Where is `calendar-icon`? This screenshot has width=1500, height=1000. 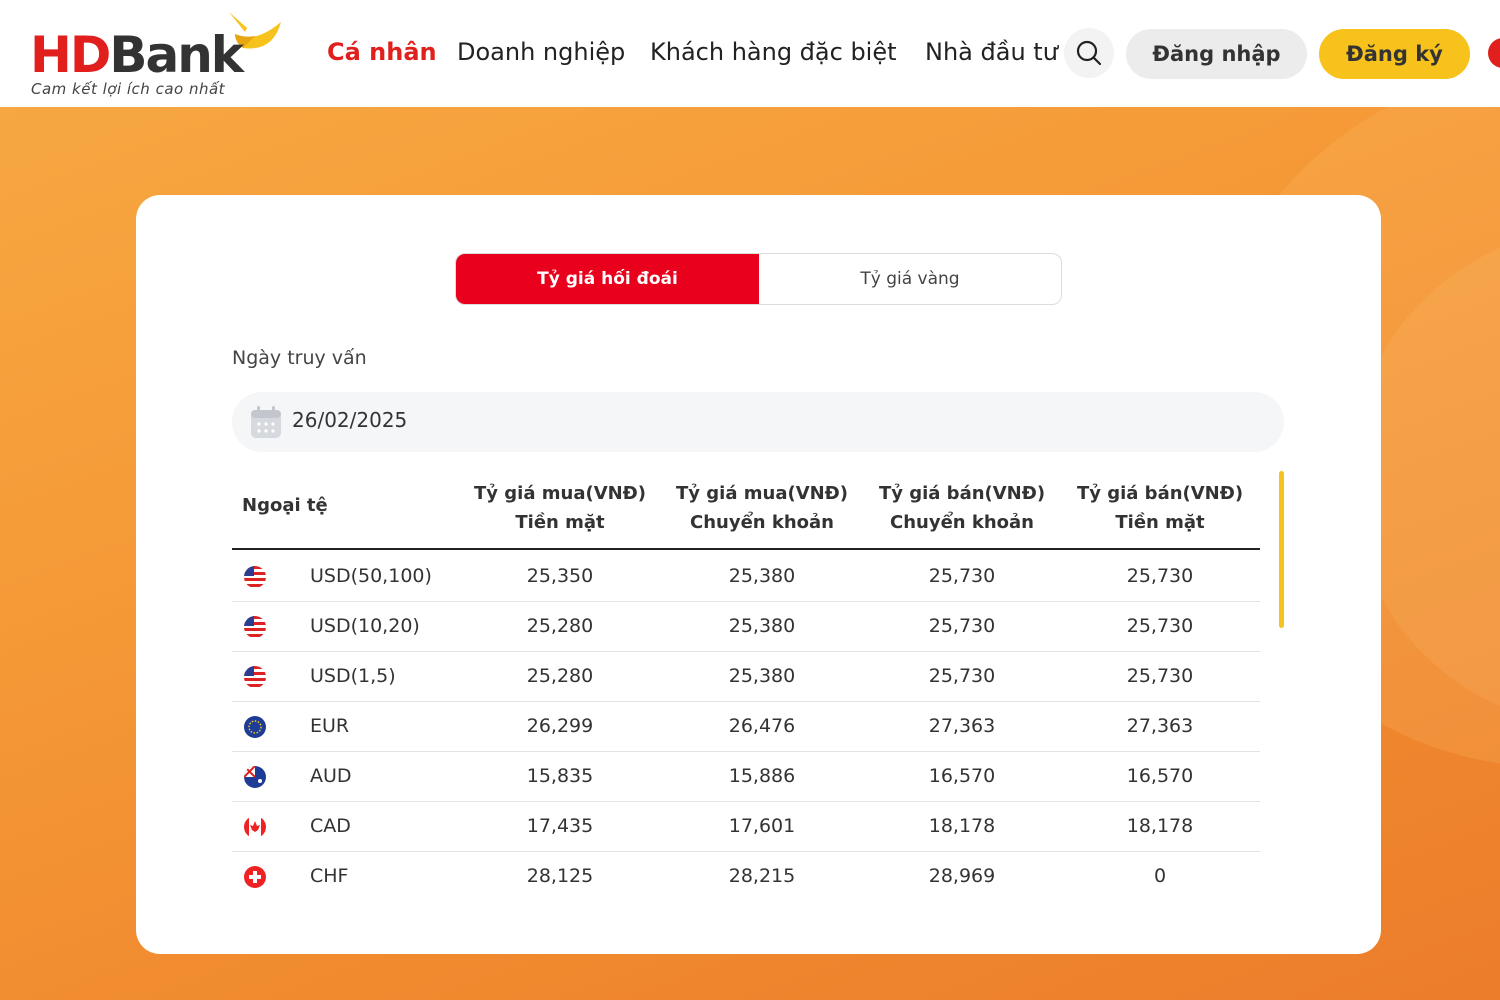 calendar-icon is located at coordinates (266, 422).